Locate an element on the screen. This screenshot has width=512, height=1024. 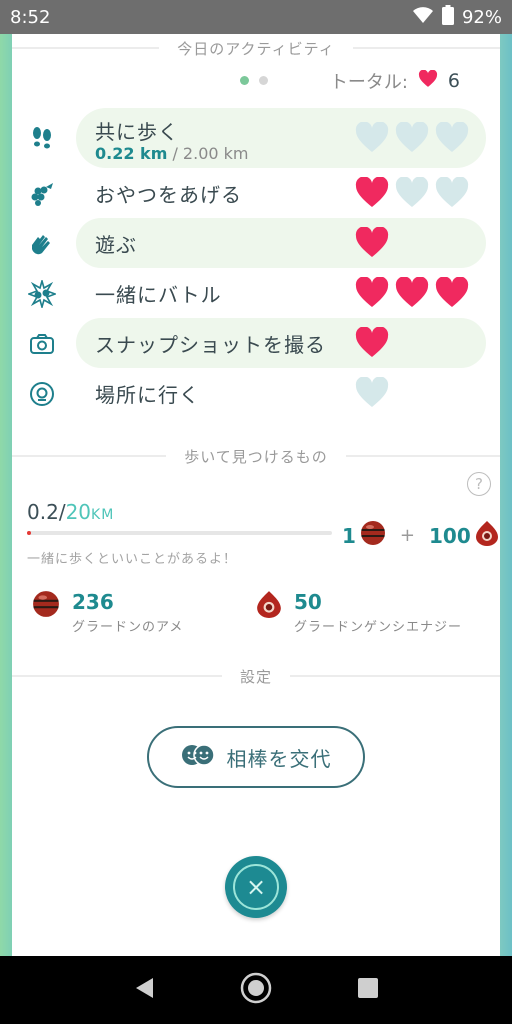
energy-label: グラードンゲンシエナジー is located at coordinates (378, 627).